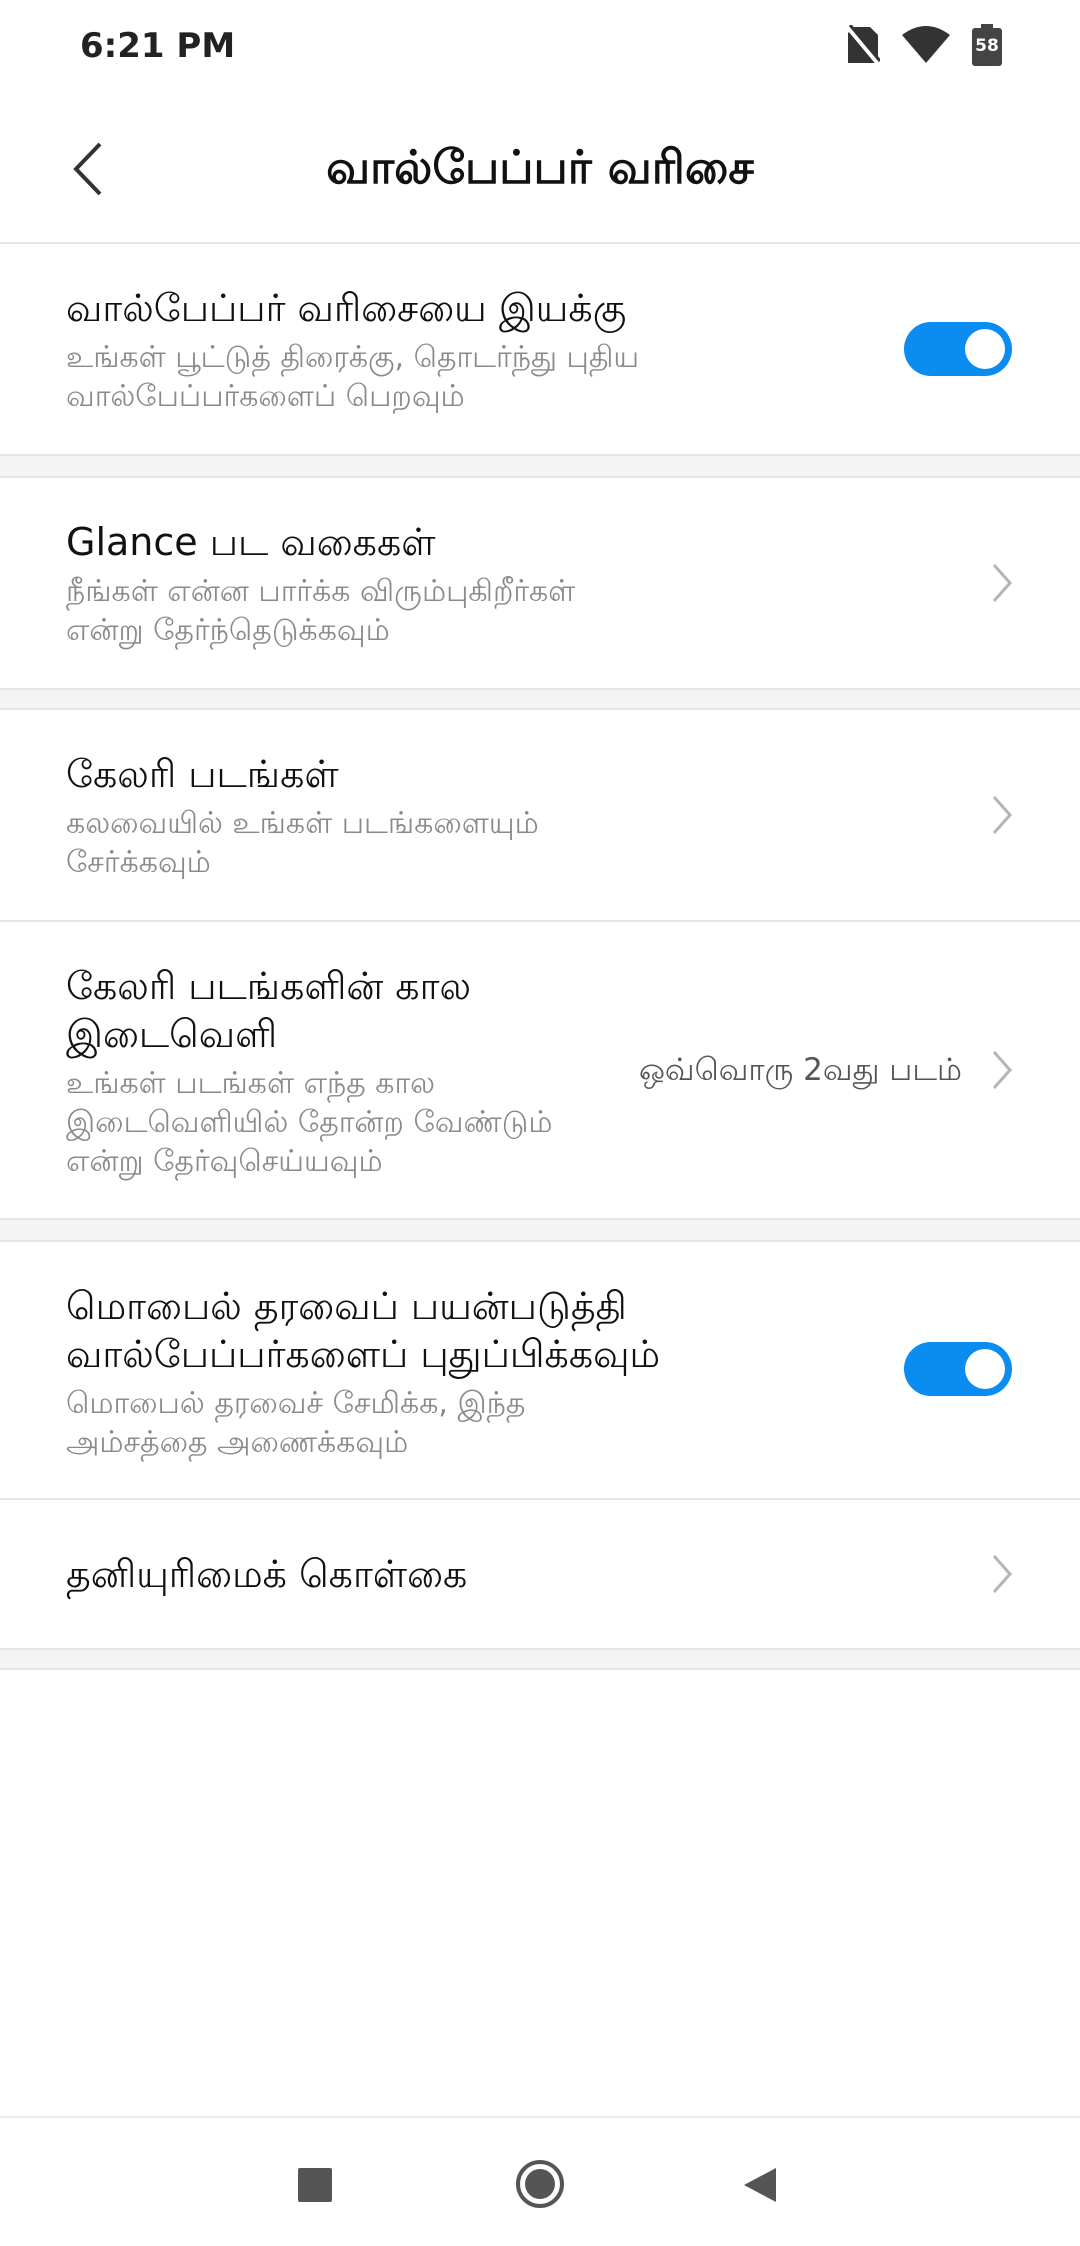 Image resolution: width=1080 pixels, height=2246 pixels. I want to click on setting-title: மொபைல் தரவைப் பயன்படுத்தி, so click(346, 1306).